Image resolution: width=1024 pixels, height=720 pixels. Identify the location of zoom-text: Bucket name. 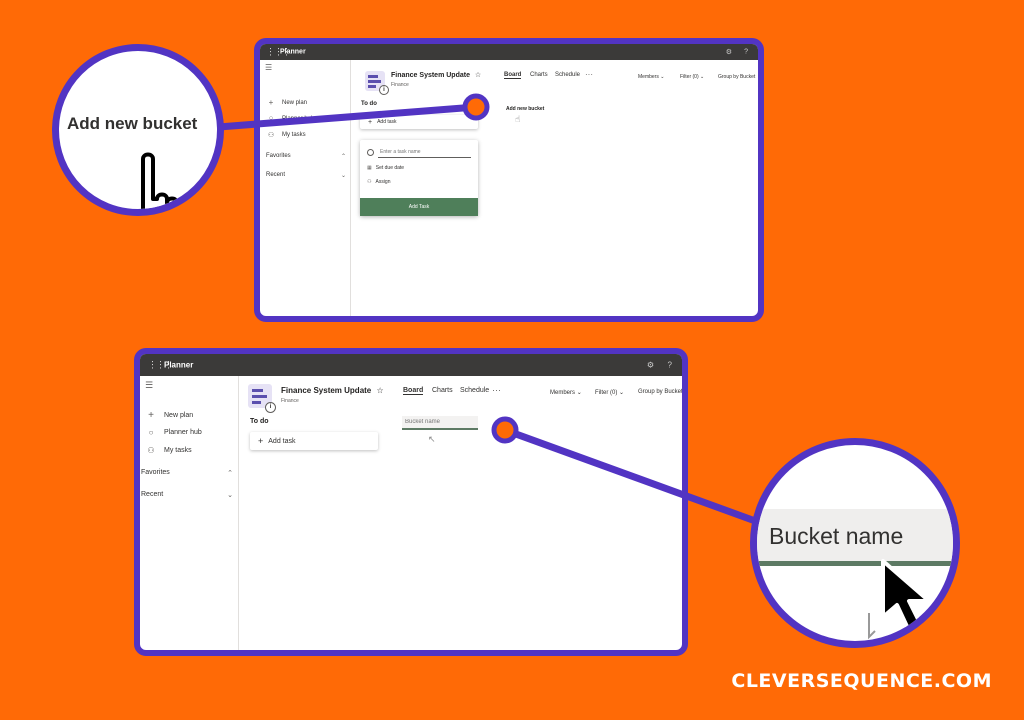
(836, 536).